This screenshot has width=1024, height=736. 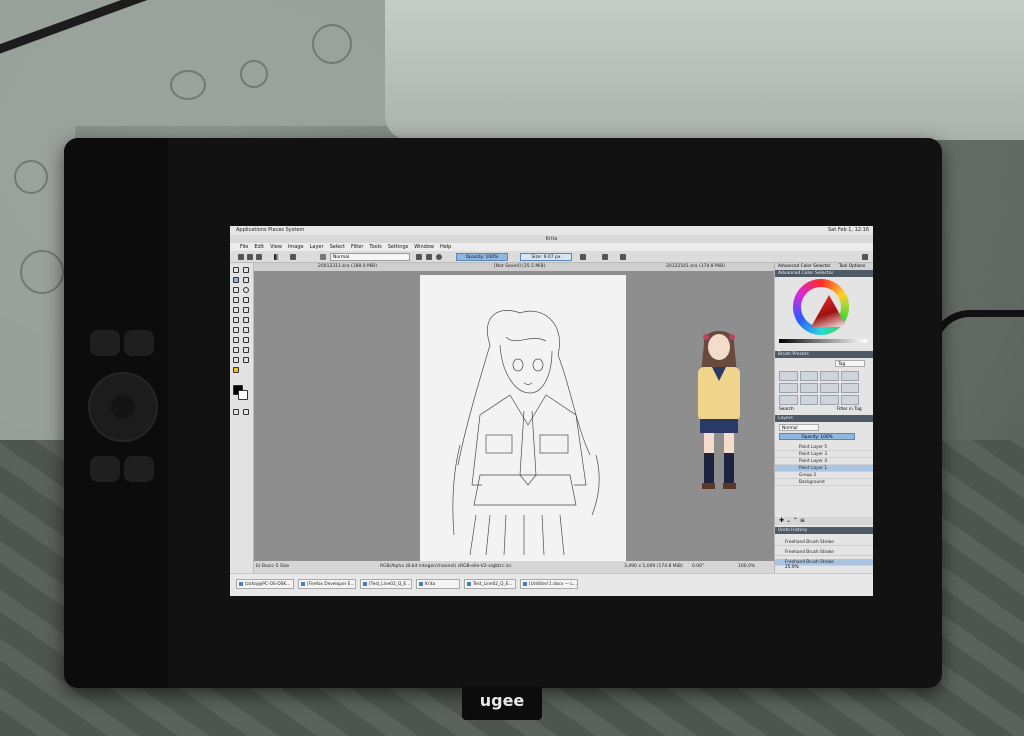 What do you see at coordinates (445, 247) in the screenshot?
I see `menu-help: Help` at bounding box center [445, 247].